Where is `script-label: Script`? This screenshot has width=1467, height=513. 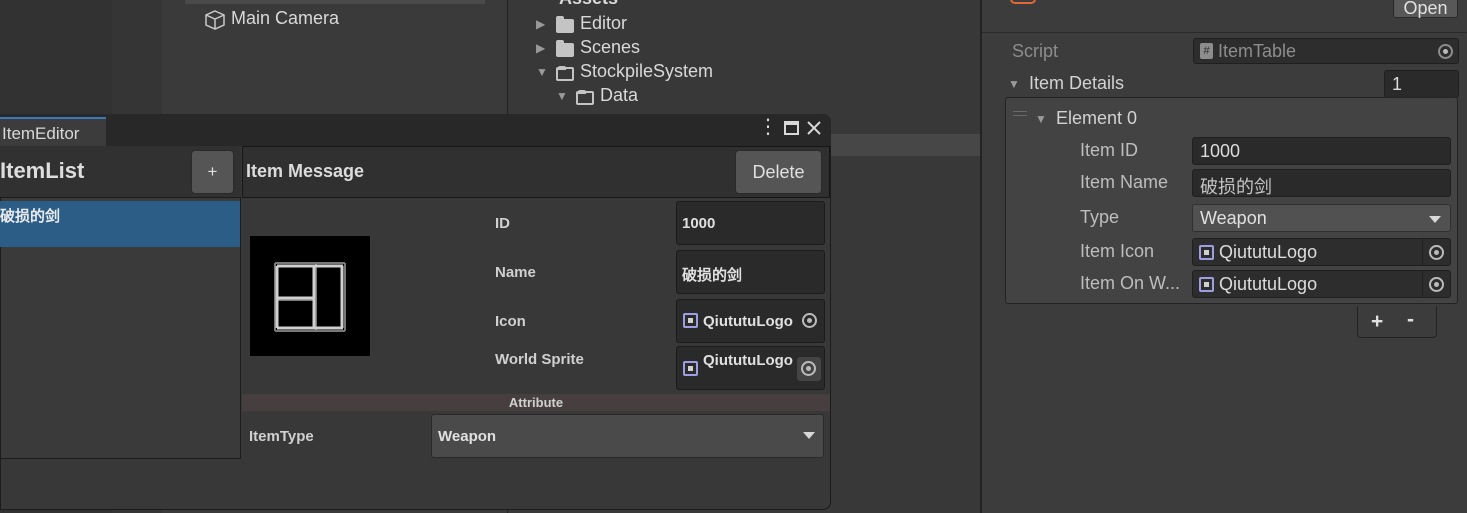 script-label: Script is located at coordinates (1035, 51).